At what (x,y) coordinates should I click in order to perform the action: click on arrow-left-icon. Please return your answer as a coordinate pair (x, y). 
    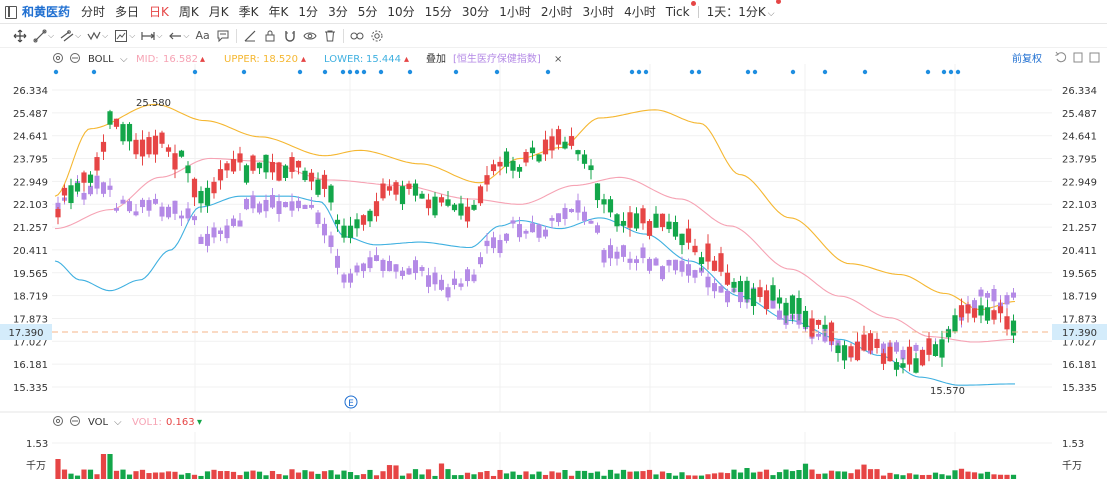
    Looking at the image, I should click on (175, 35).